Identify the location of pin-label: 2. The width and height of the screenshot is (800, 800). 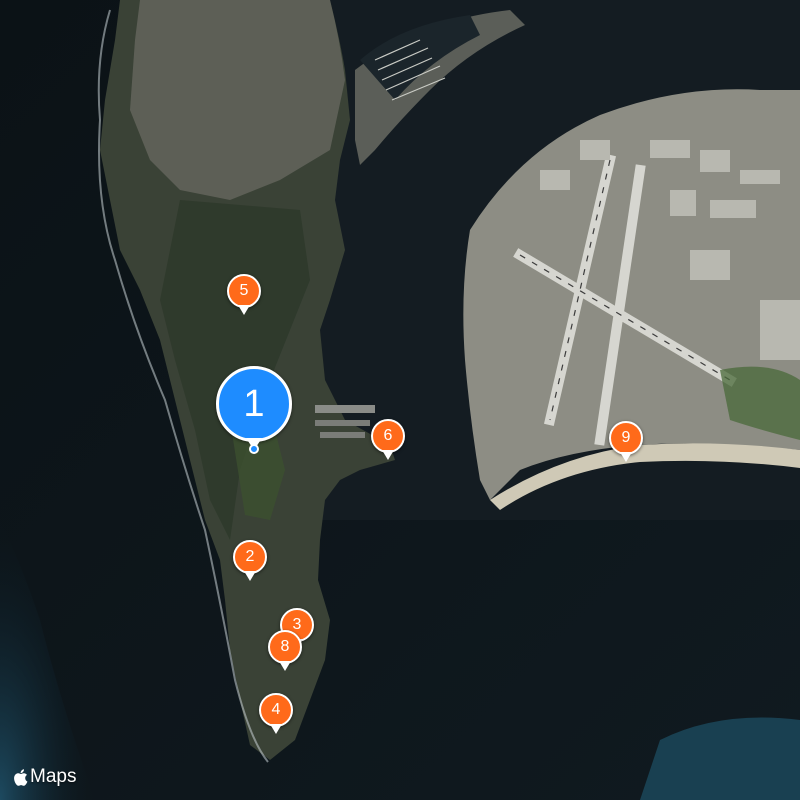
(250, 556).